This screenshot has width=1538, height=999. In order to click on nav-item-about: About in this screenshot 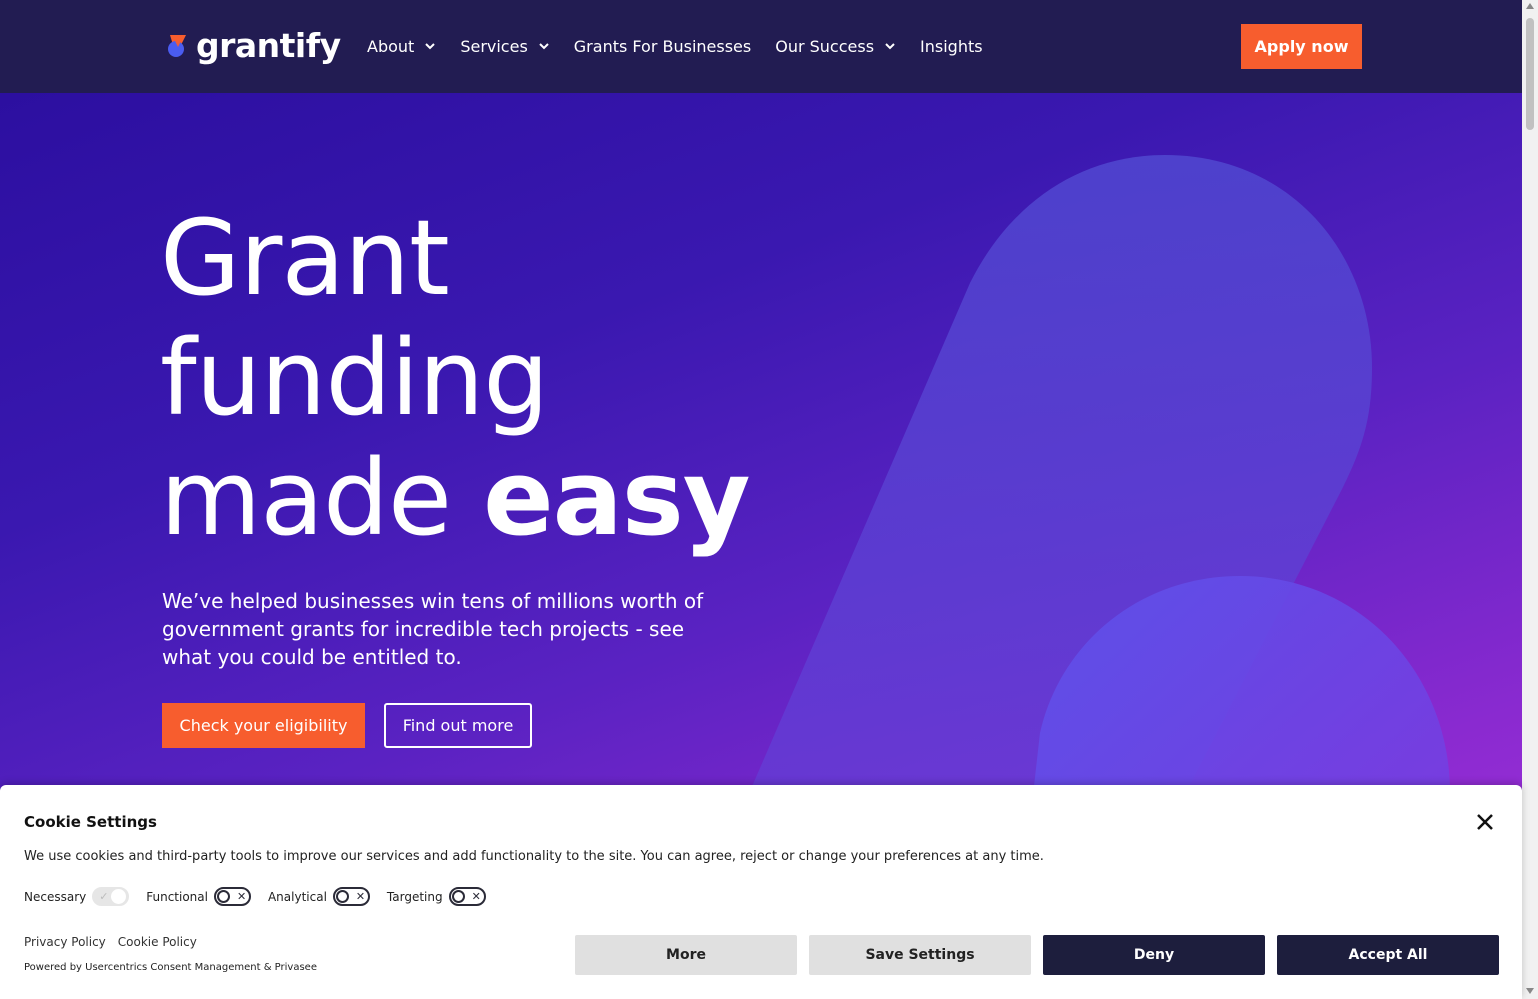, I will do `click(401, 46)`.